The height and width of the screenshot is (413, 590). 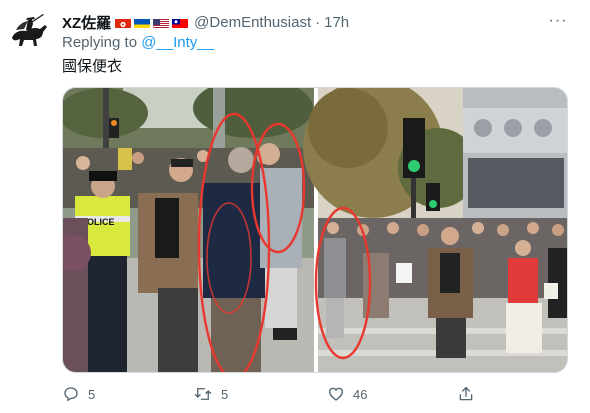 I want to click on tweet-header: XZ佐羅 @DemEnthusiast · 17h, so click(x=205, y=22).